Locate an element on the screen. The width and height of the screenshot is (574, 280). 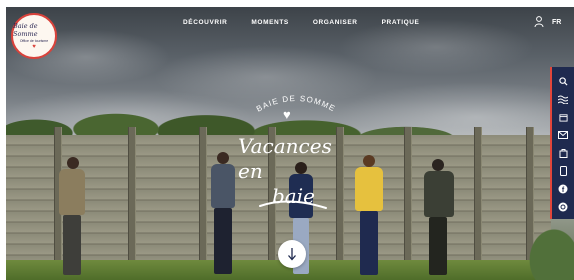
person-khaki-vest is located at coordinates (71, 217).